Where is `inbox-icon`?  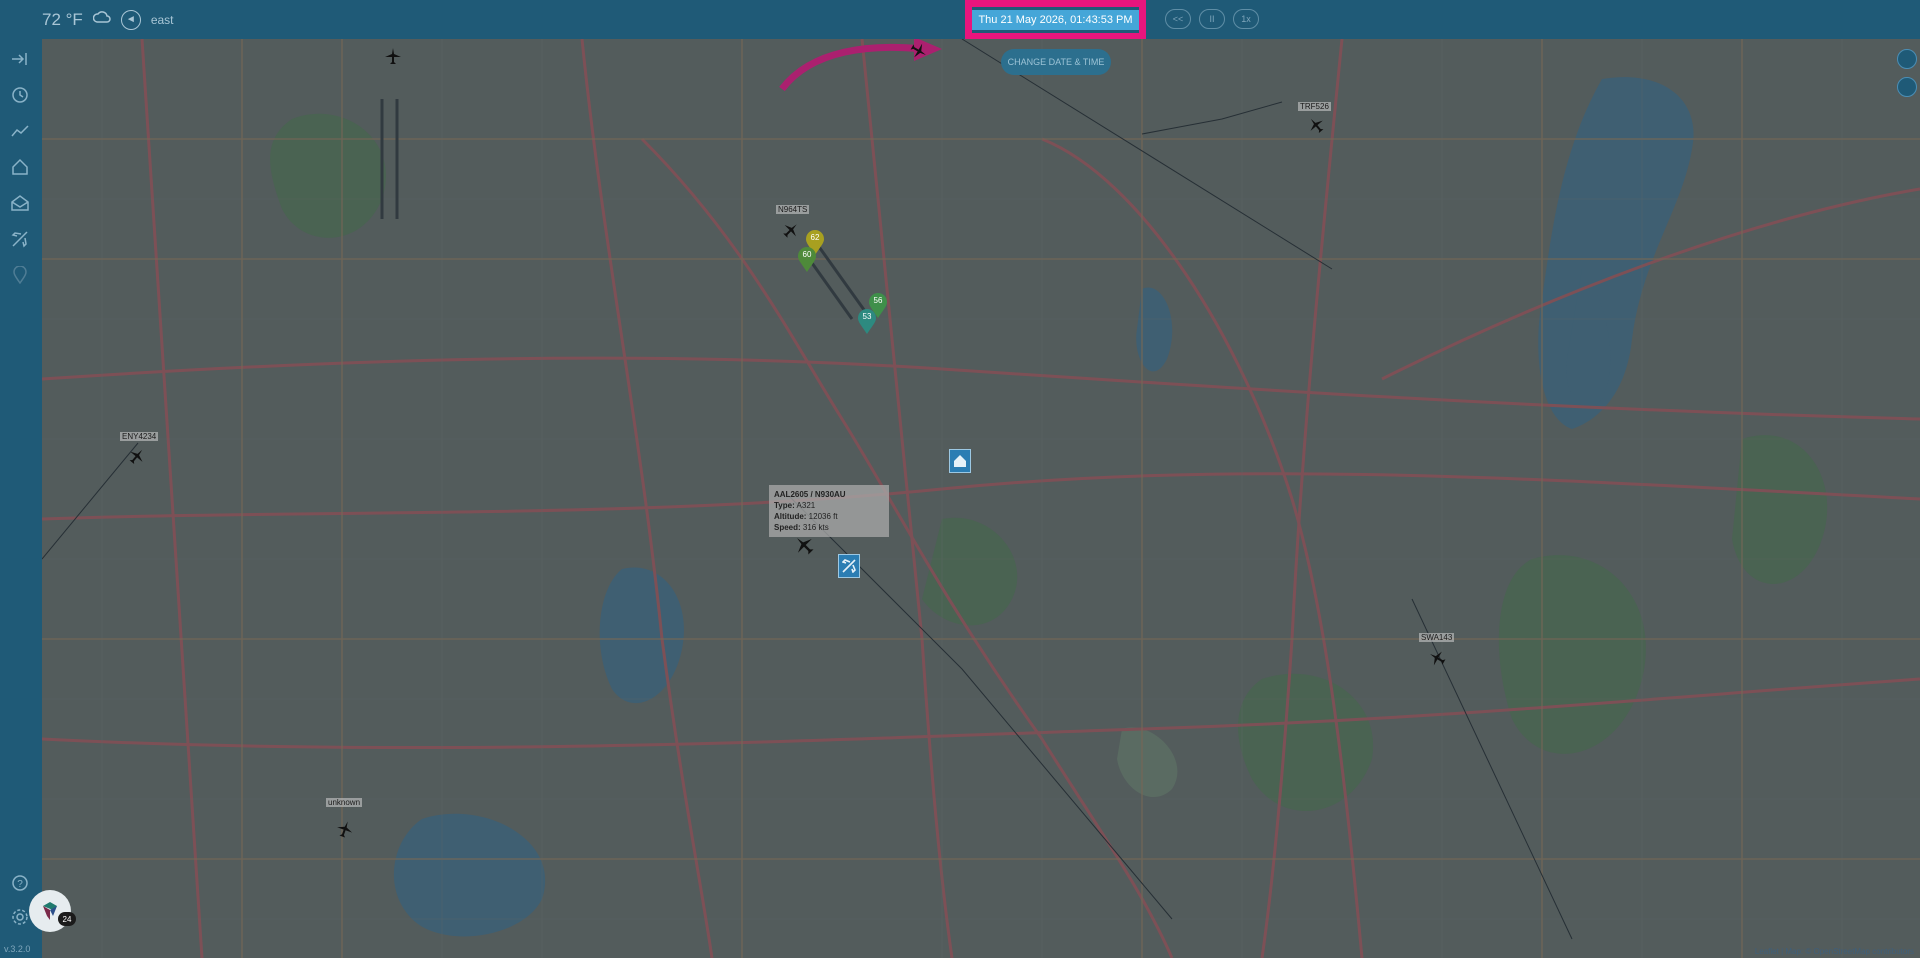
inbox-icon is located at coordinates (20, 203).